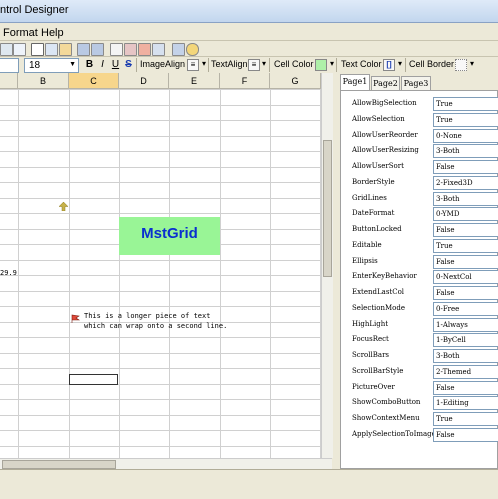 The image size is (498, 499). I want to click on cell-border-icon, so click(461, 65).